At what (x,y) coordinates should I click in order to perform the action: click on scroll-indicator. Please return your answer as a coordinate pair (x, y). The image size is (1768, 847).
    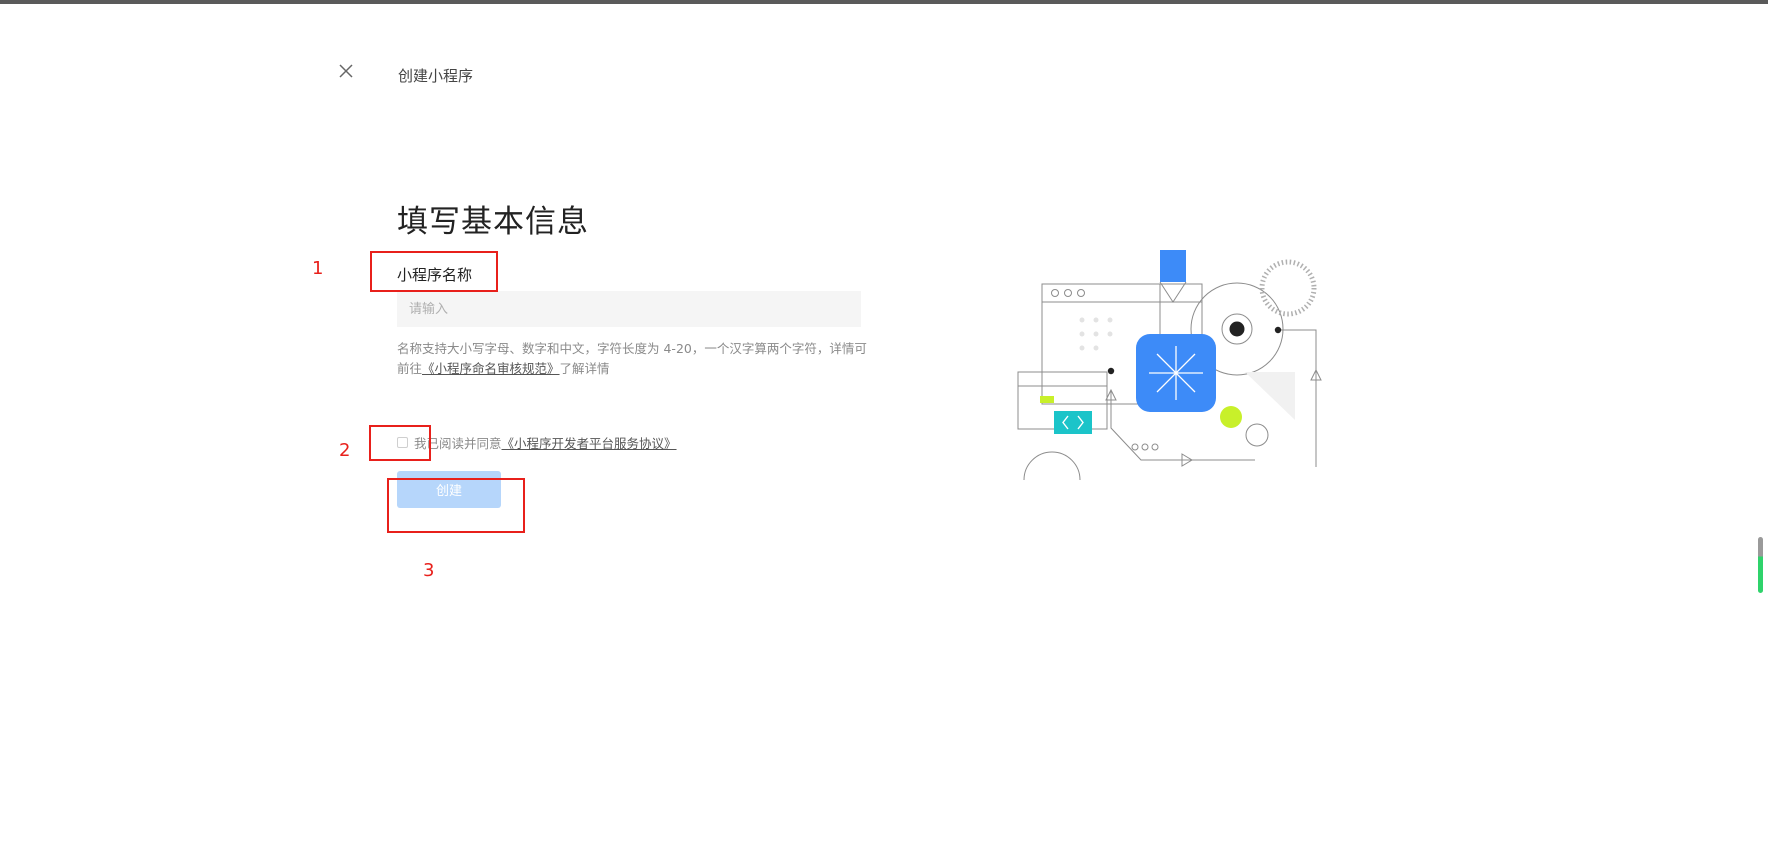
    Looking at the image, I should click on (1760, 565).